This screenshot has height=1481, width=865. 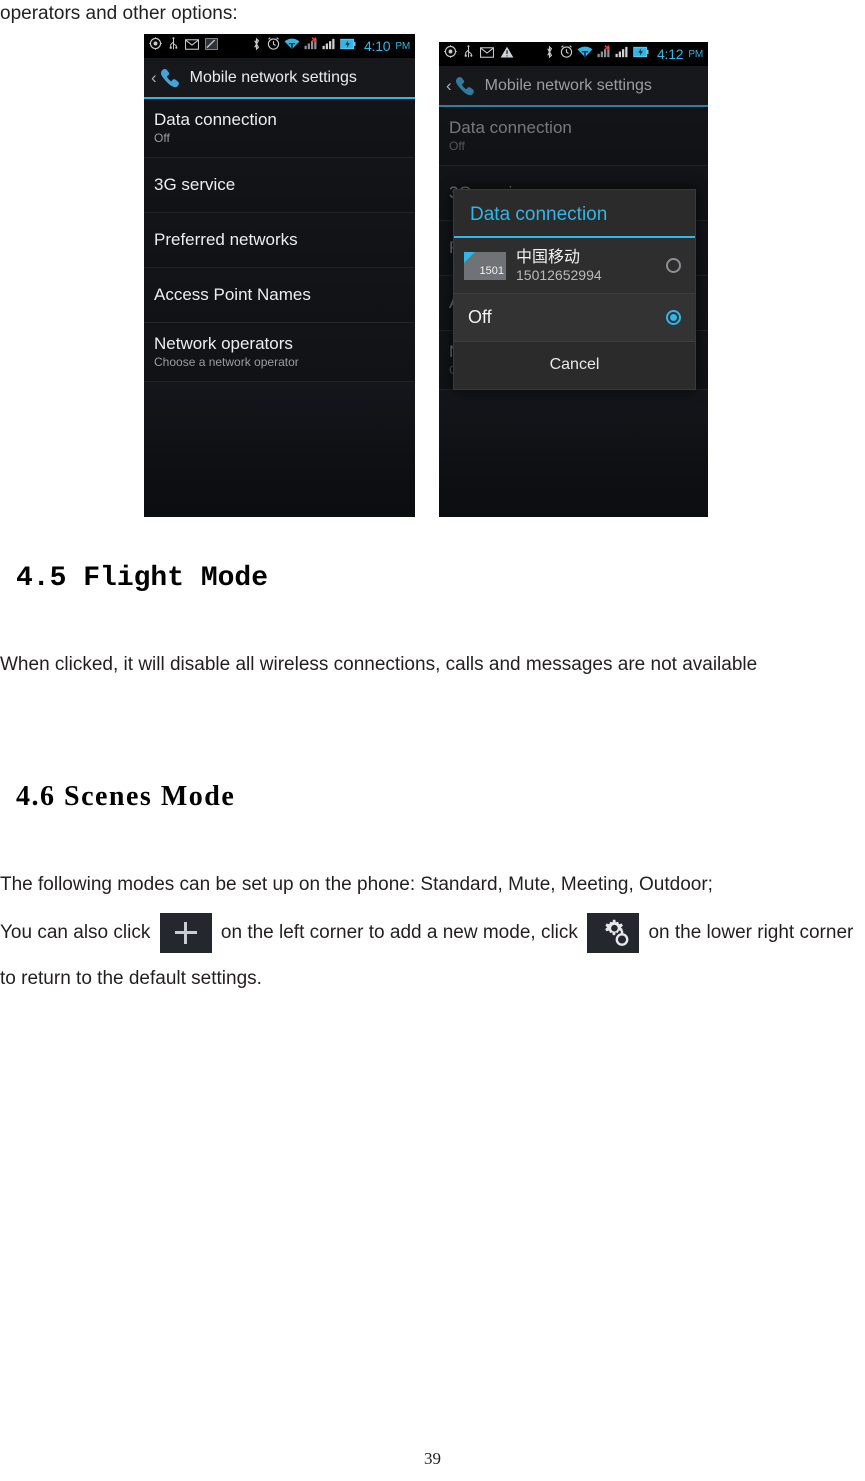 What do you see at coordinates (195, 184) in the screenshot?
I see `list-item-title: 3G service` at bounding box center [195, 184].